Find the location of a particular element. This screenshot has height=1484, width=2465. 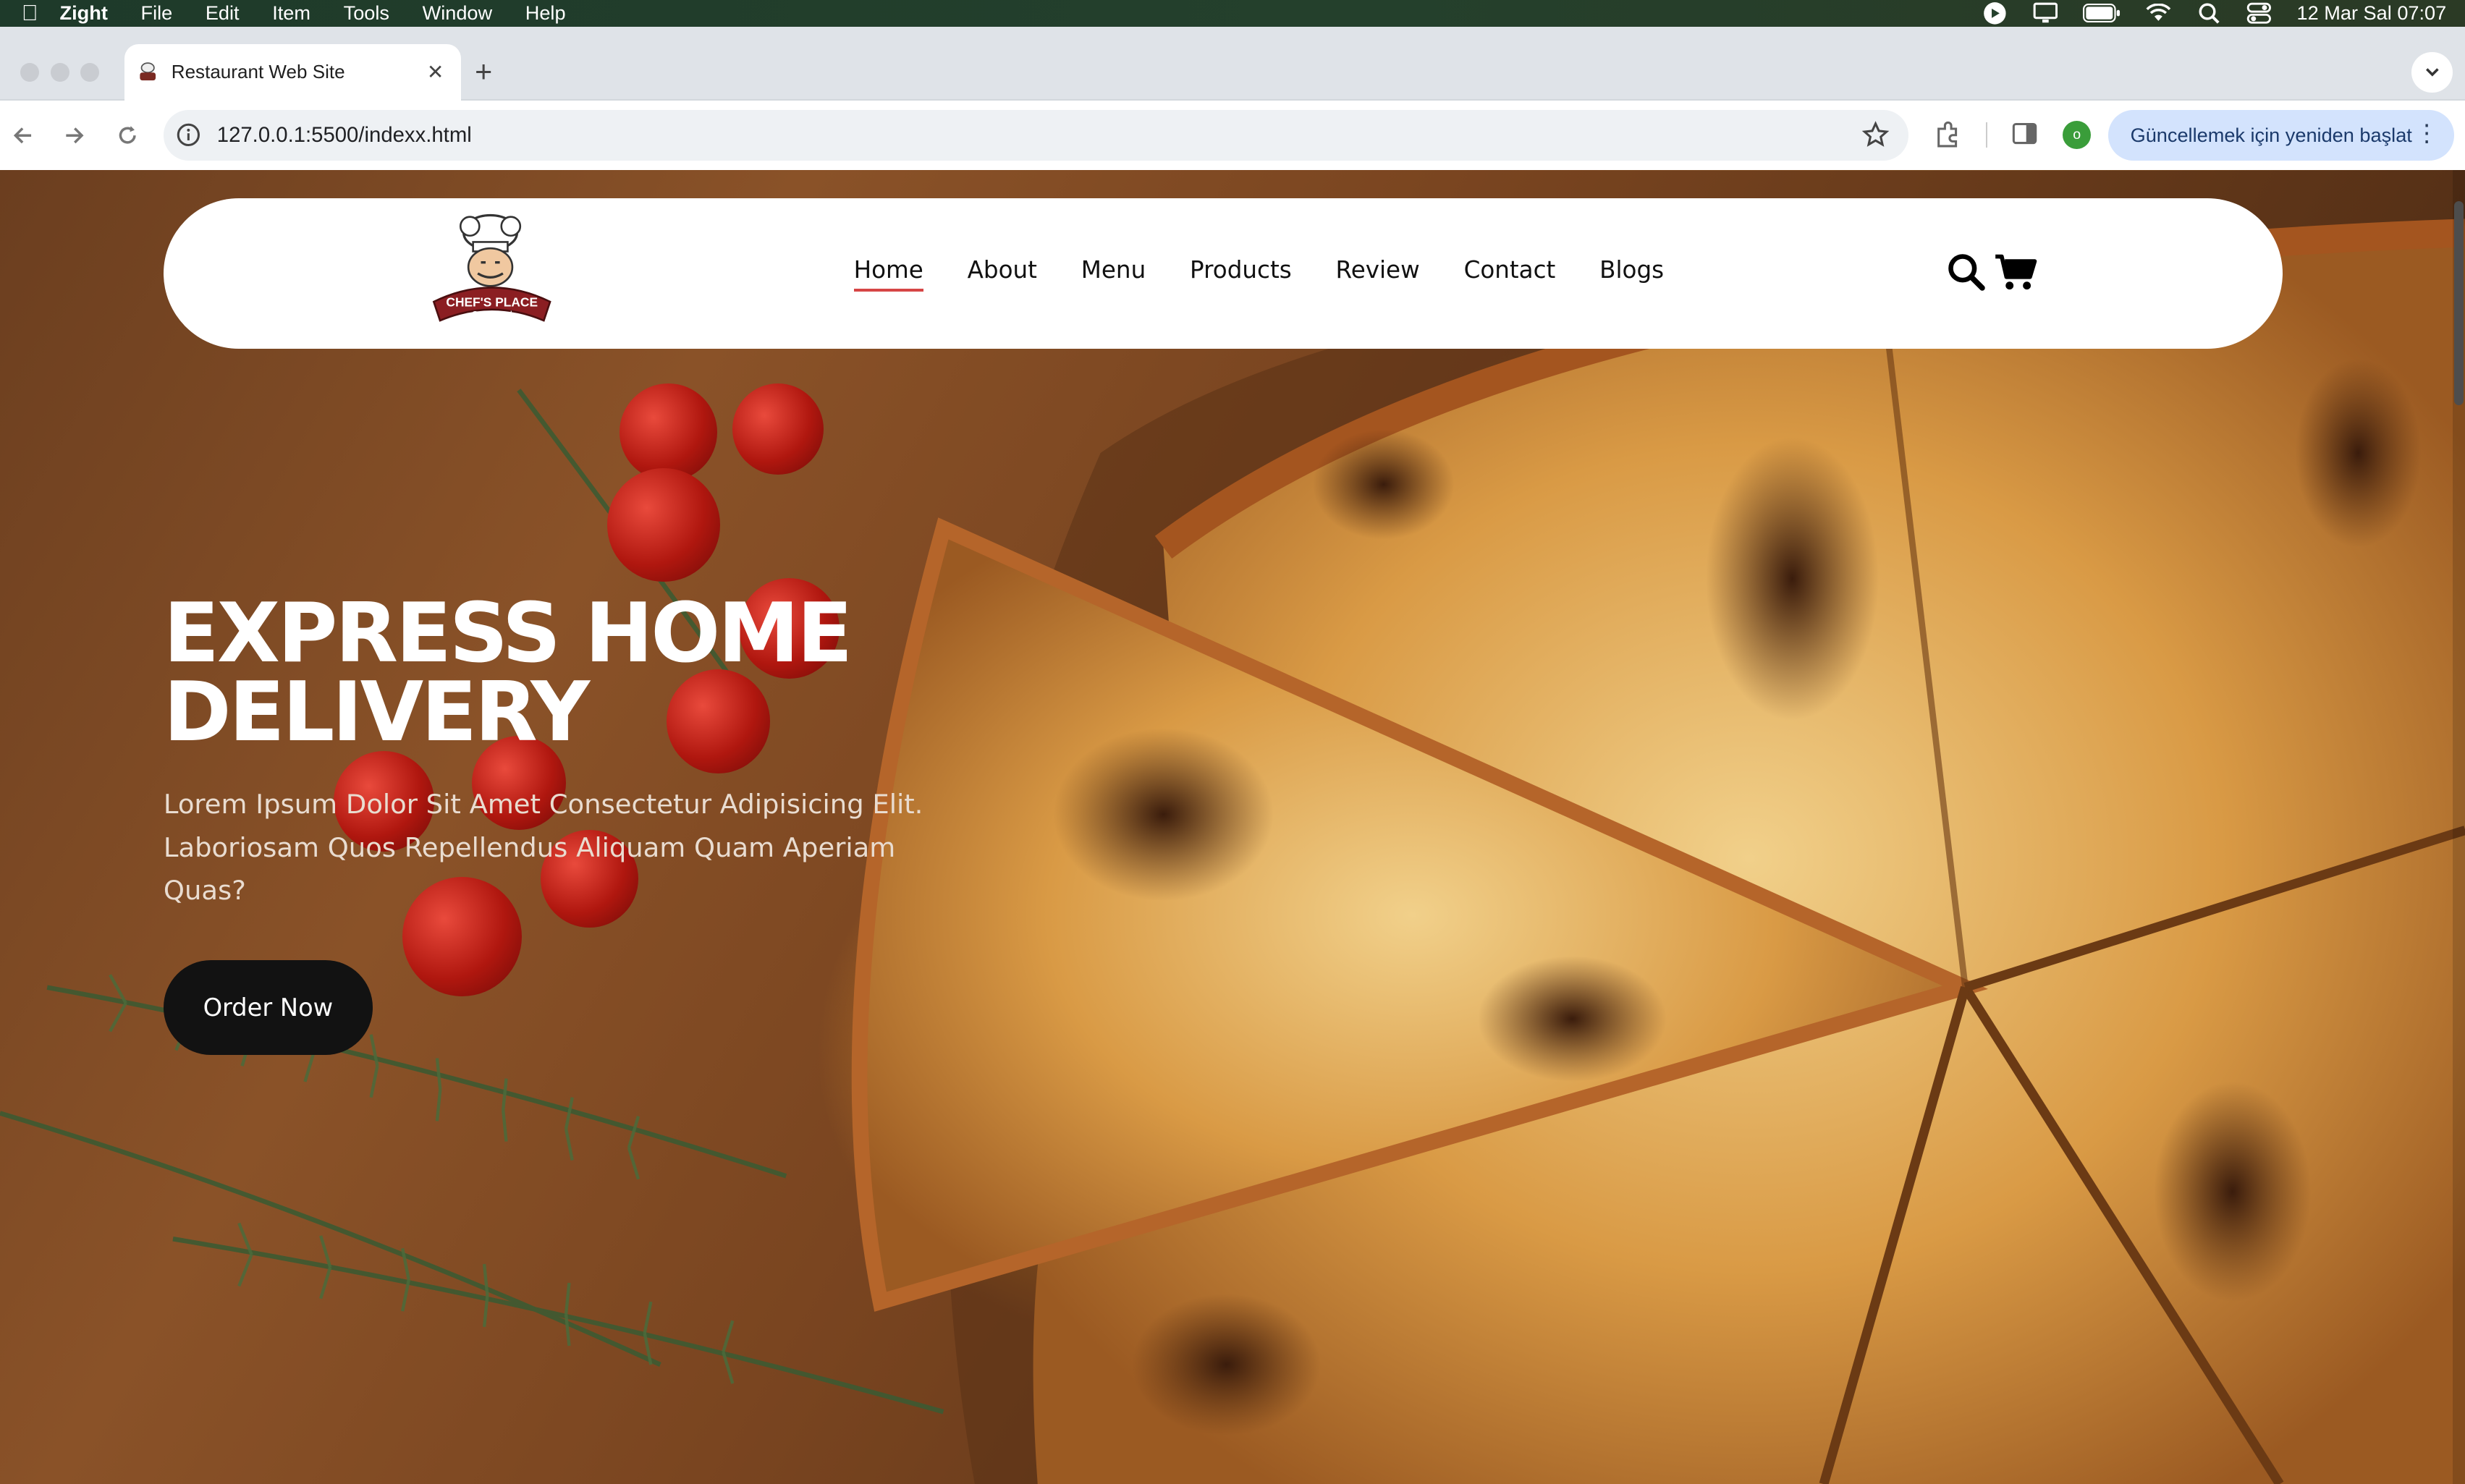

page-scrollbar is located at coordinates (2458, 826).